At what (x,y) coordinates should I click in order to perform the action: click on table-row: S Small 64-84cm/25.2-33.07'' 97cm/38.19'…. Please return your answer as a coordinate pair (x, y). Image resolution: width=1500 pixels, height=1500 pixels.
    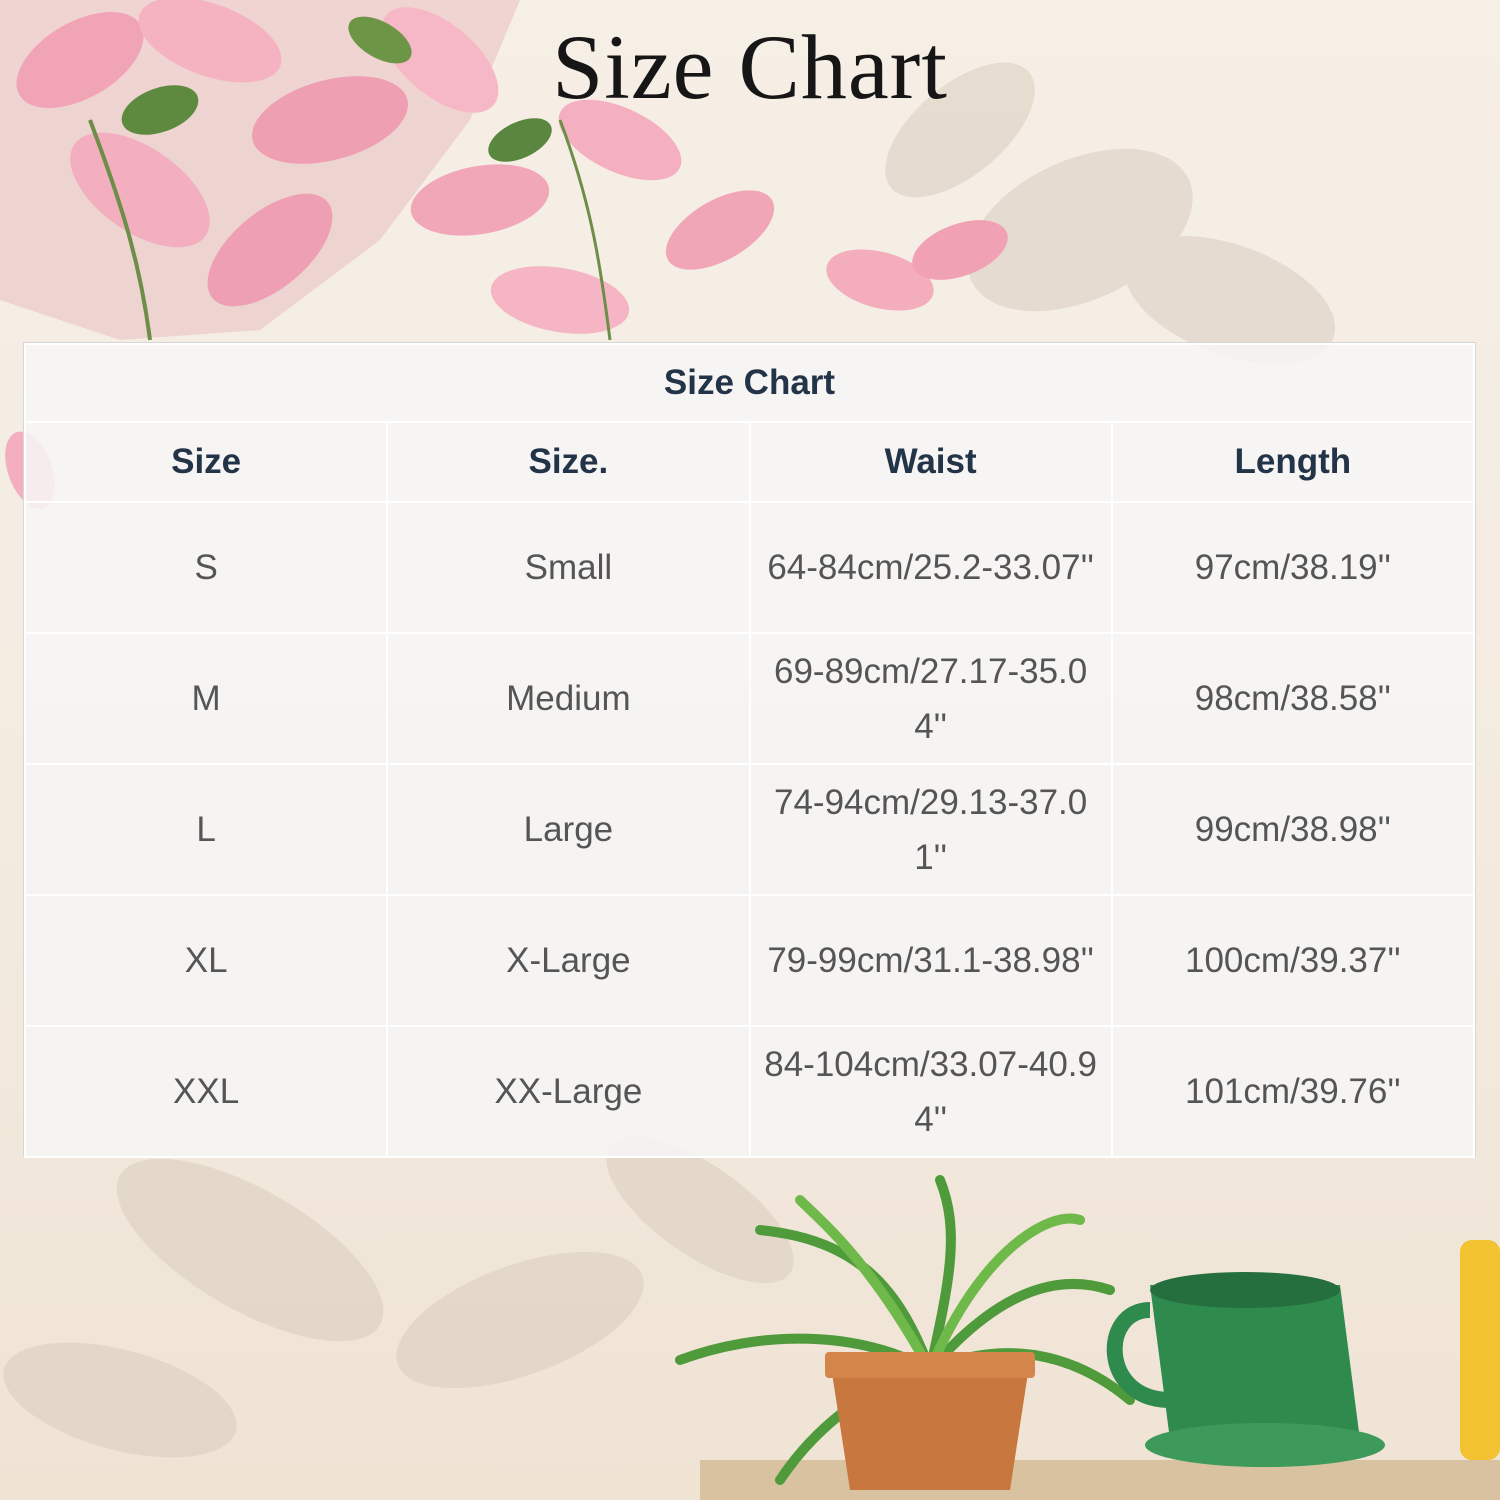
    Looking at the image, I should click on (749, 567).